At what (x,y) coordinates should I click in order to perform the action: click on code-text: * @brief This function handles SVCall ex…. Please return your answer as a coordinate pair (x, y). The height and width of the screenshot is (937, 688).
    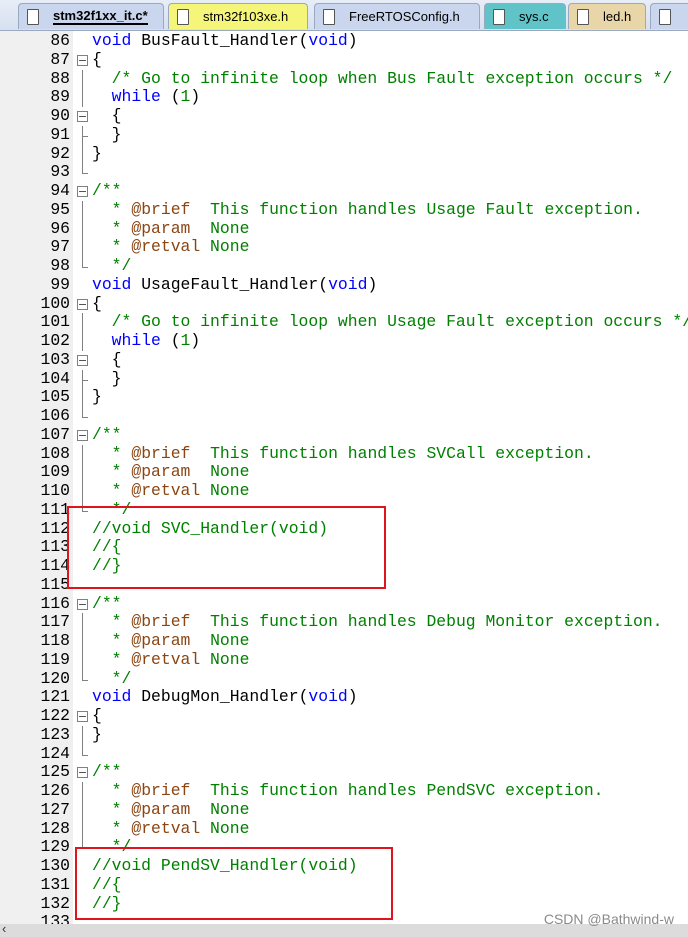
    Looking at the image, I should click on (343, 454).